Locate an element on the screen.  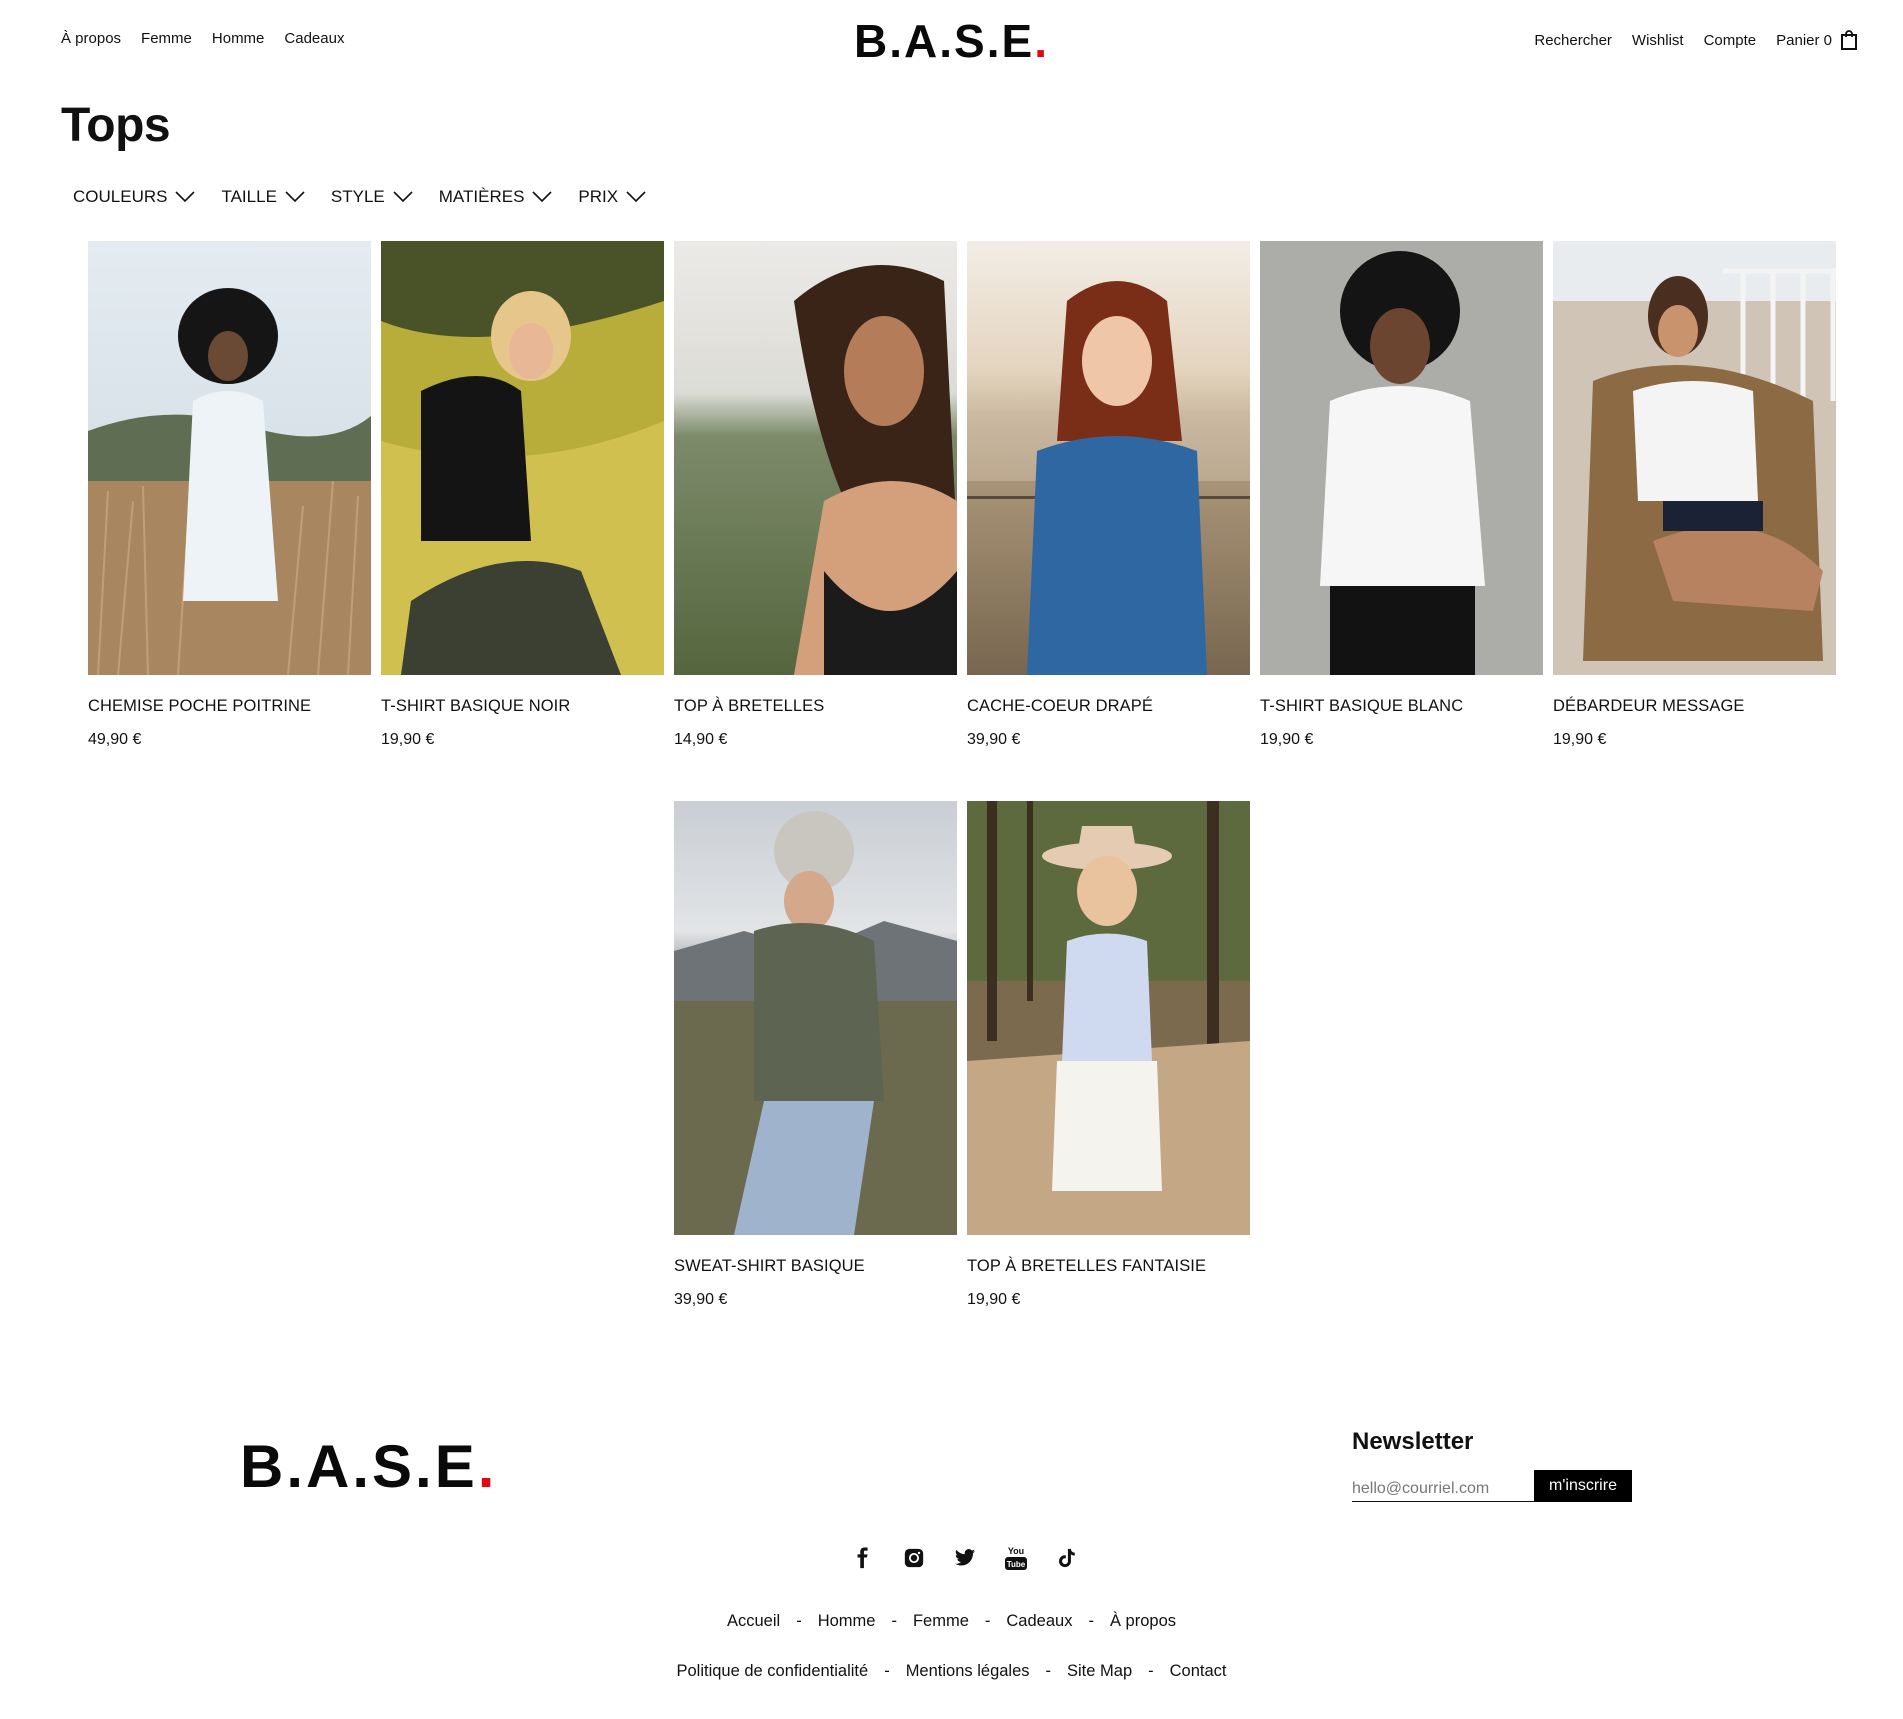
cart-link: Panier 0 is located at coordinates (1804, 40).